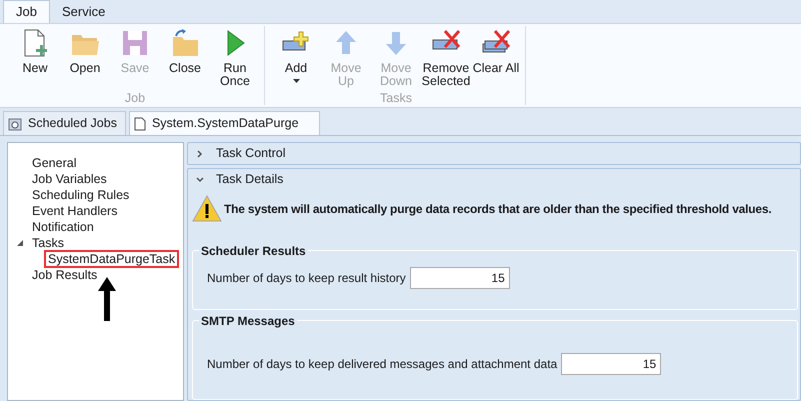 This screenshot has width=801, height=401. What do you see at coordinates (496, 58) in the screenshot?
I see `ribbon-button: Clear All` at bounding box center [496, 58].